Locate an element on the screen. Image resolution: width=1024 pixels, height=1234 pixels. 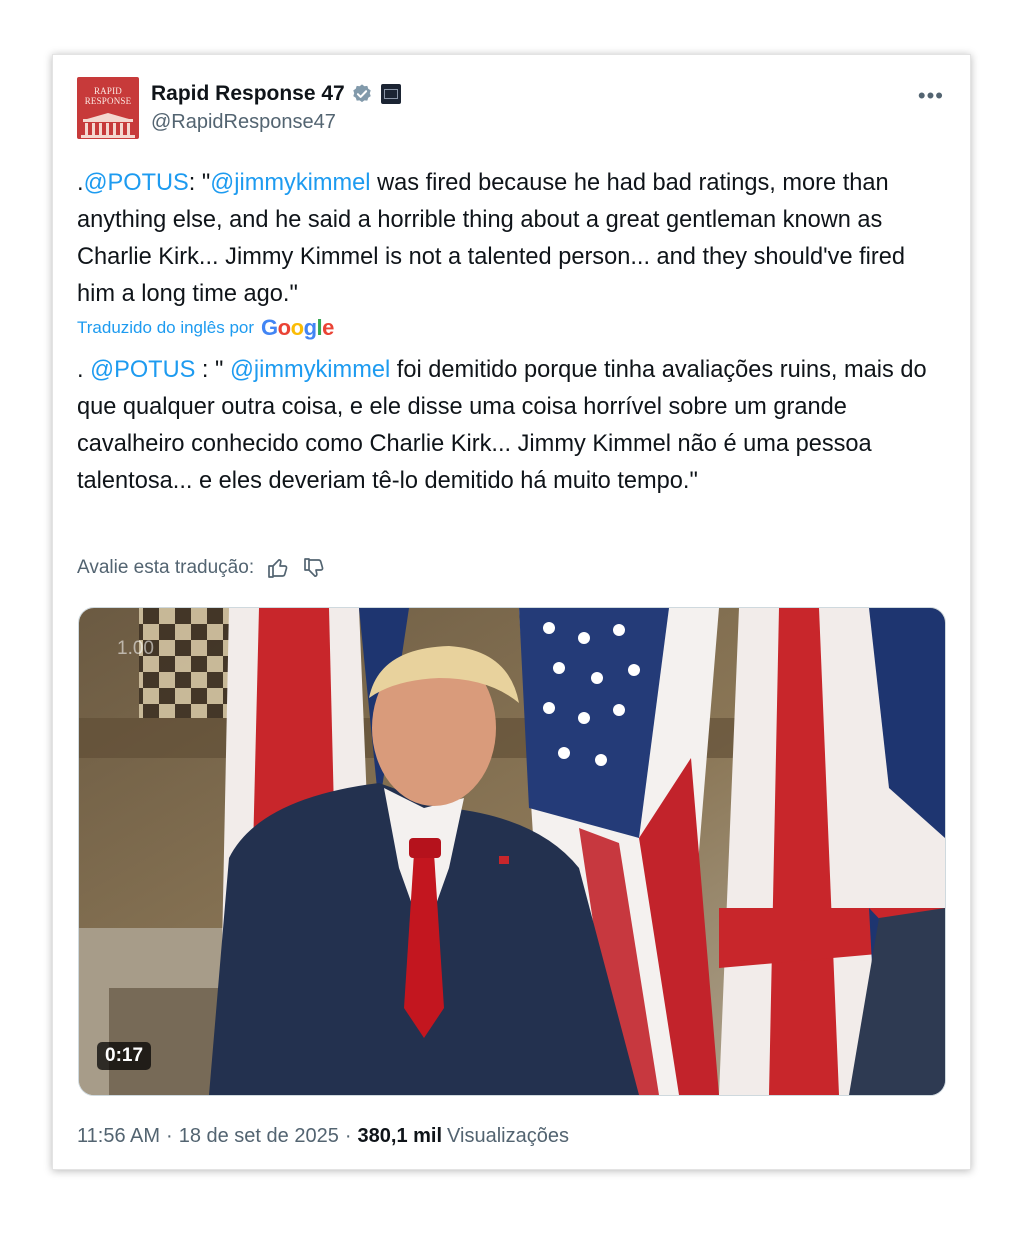
text-prefix: . is located at coordinates (84, 370).